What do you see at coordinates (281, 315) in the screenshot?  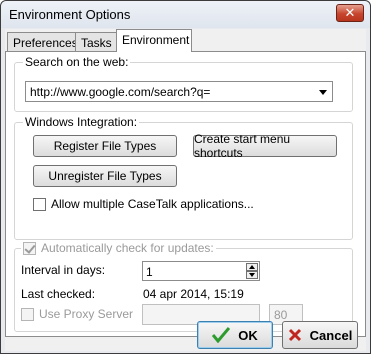 I see `proxy-port-value: 80` at bounding box center [281, 315].